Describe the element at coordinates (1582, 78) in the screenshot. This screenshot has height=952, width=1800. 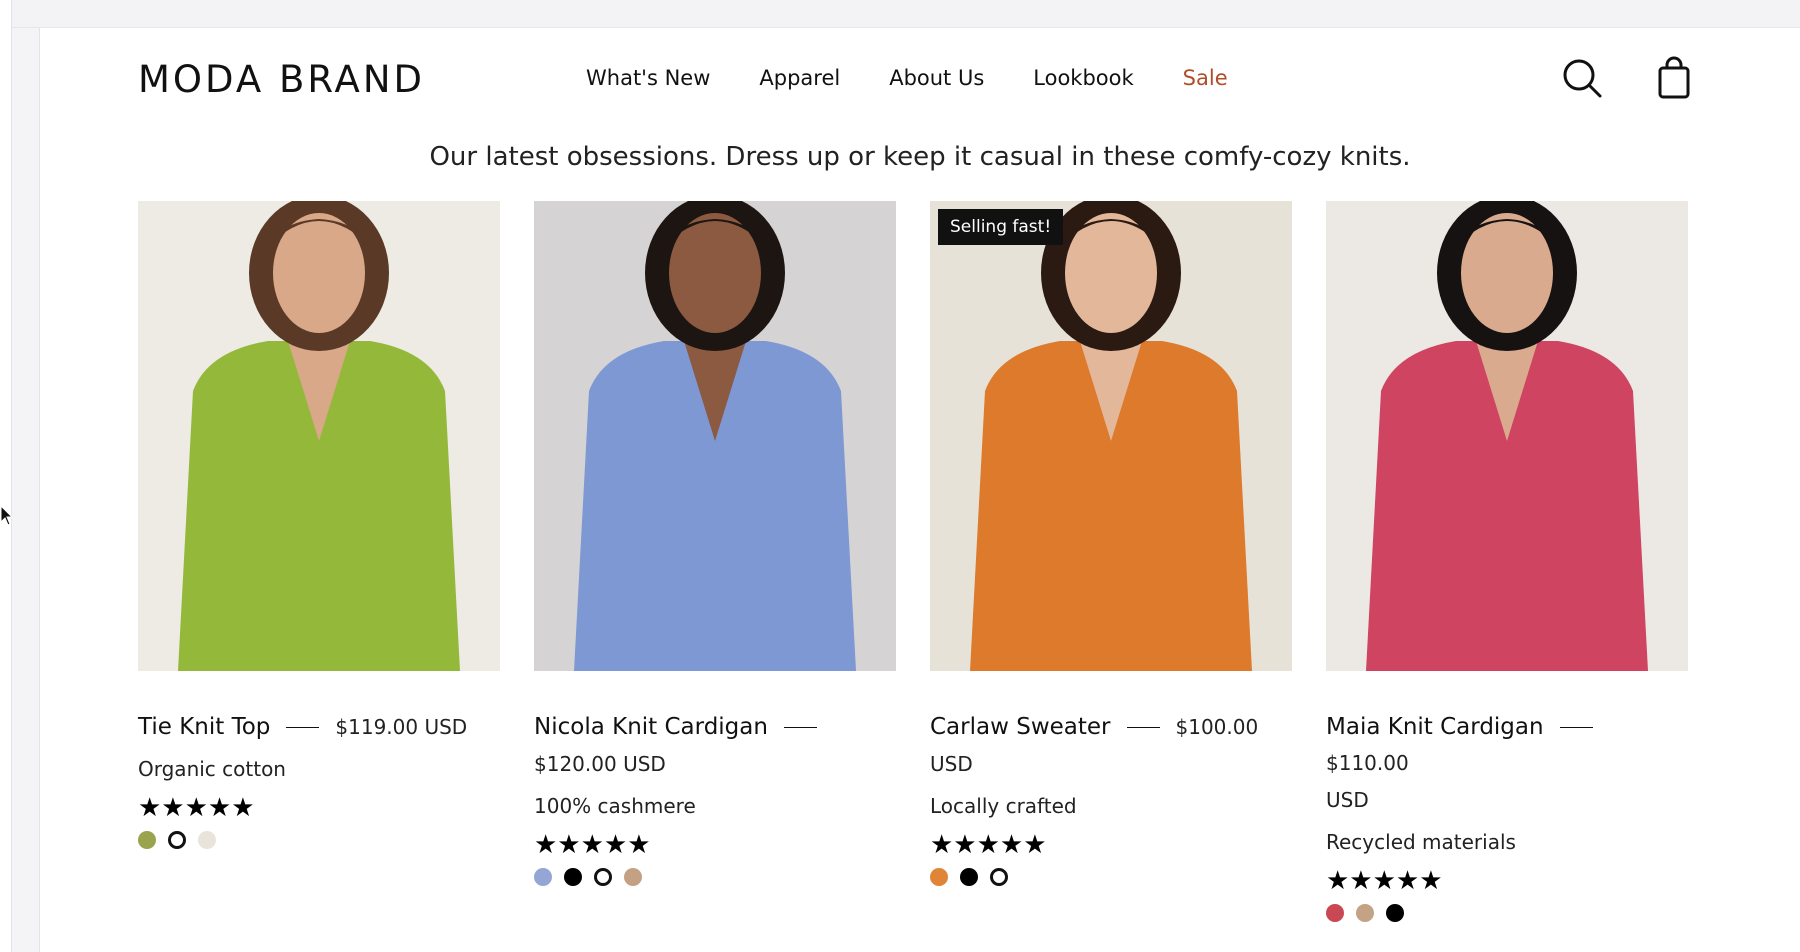
I see `search-icon` at that location.